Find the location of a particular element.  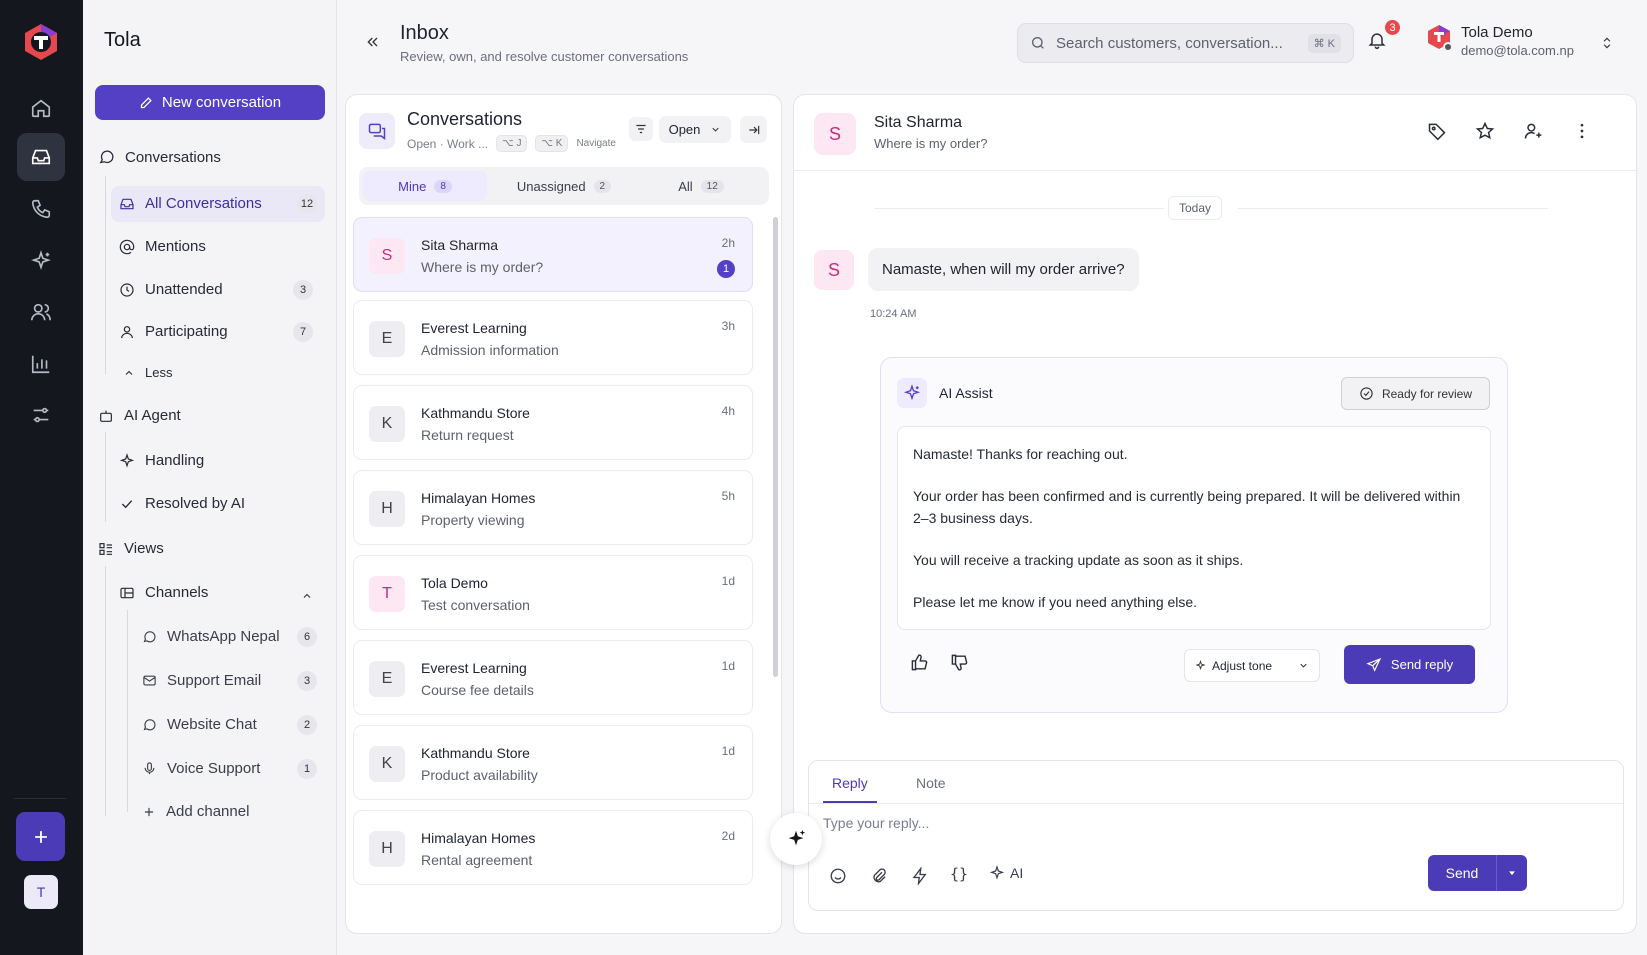

send-options-button is located at coordinates (1512, 873).